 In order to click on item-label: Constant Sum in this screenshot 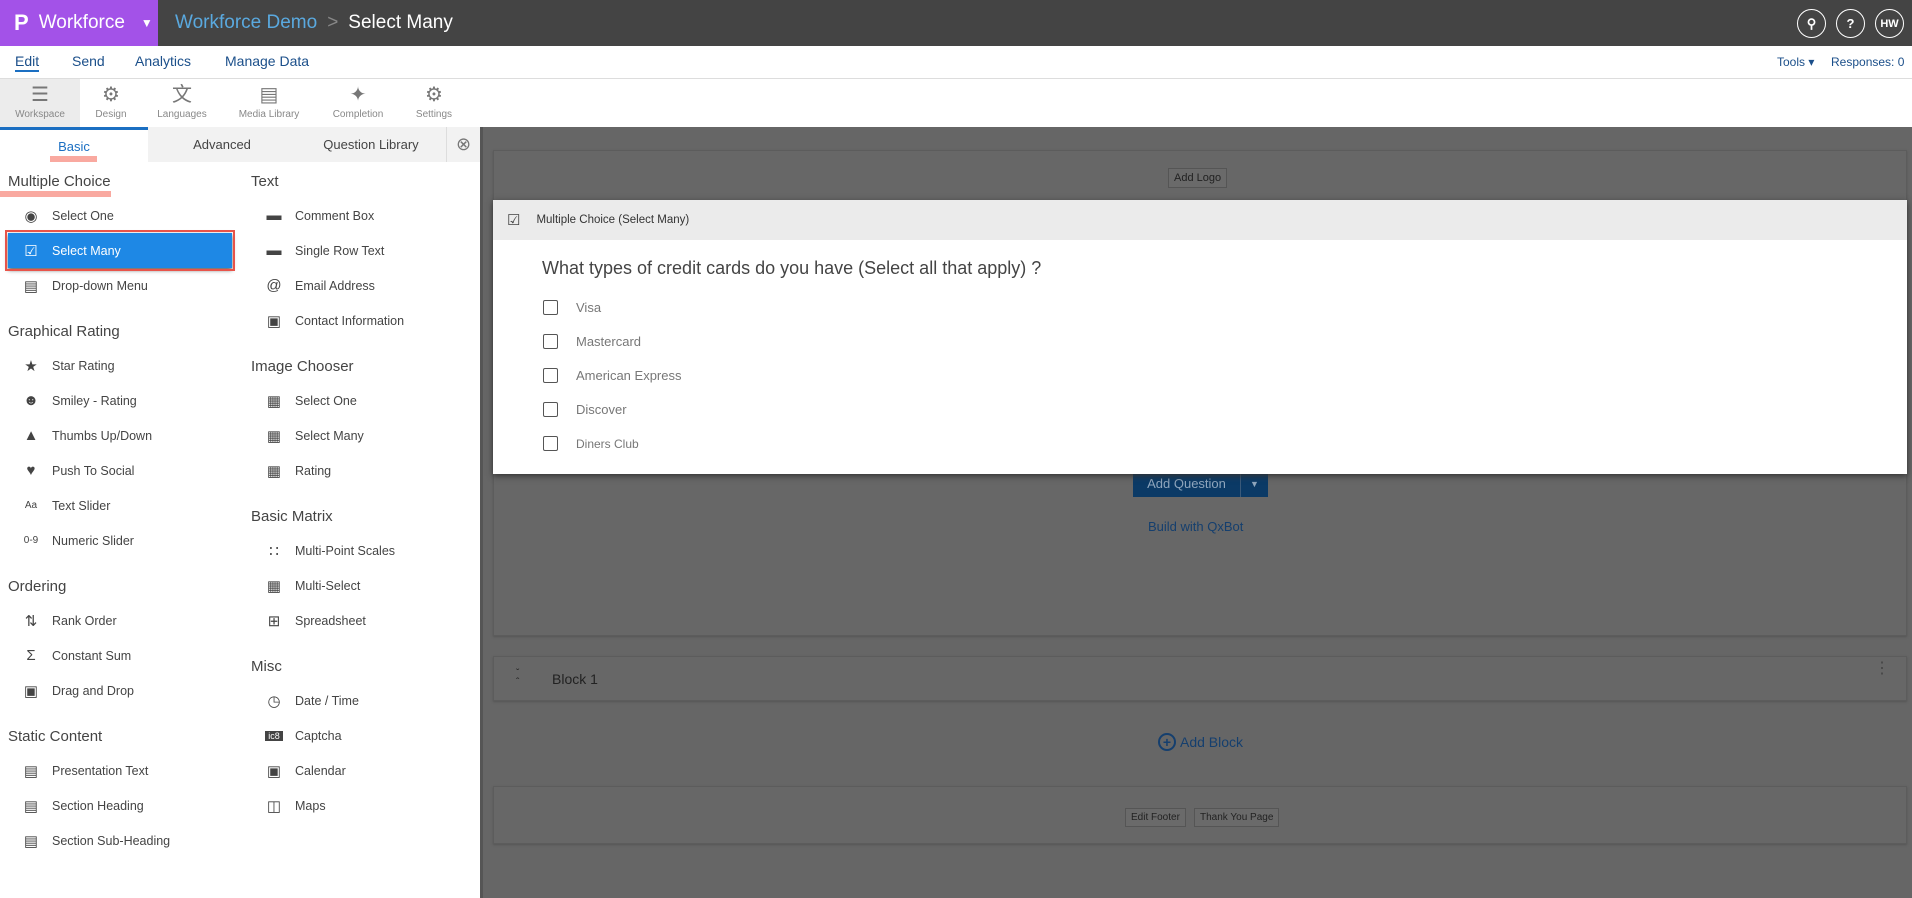, I will do `click(92, 655)`.